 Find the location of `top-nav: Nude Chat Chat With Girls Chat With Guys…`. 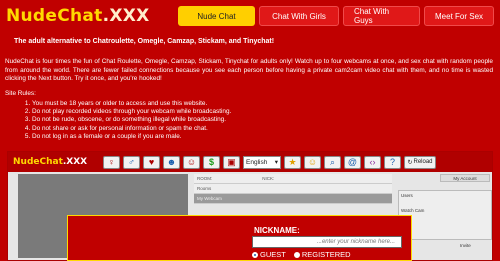

top-nav: Nude Chat Chat With Girls Chat With Guys… is located at coordinates (336, 16).